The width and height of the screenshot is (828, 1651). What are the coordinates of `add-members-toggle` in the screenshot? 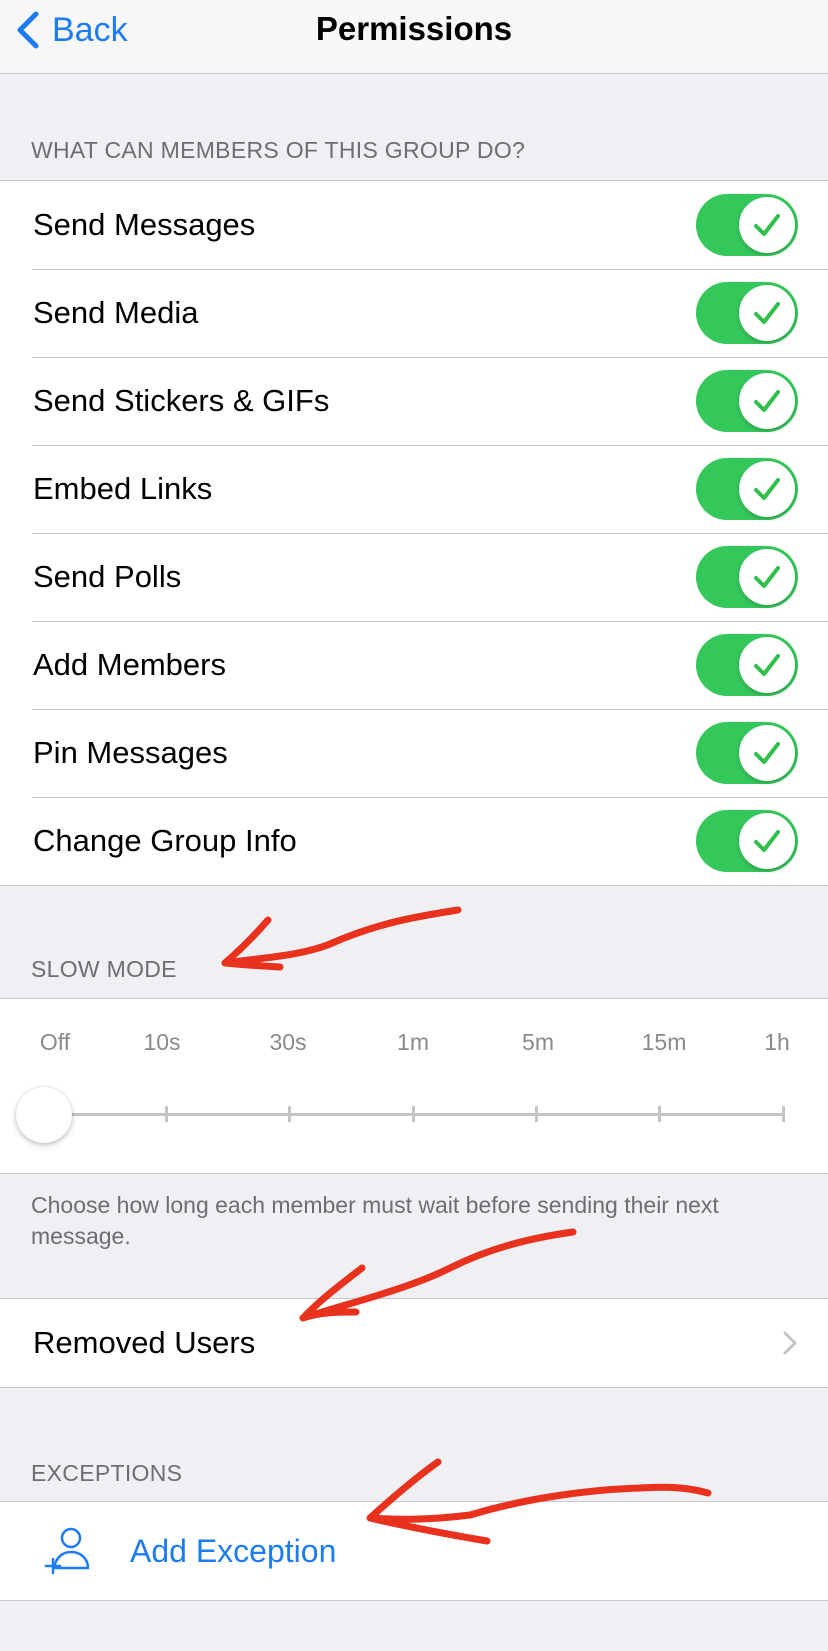 It's located at (747, 665).